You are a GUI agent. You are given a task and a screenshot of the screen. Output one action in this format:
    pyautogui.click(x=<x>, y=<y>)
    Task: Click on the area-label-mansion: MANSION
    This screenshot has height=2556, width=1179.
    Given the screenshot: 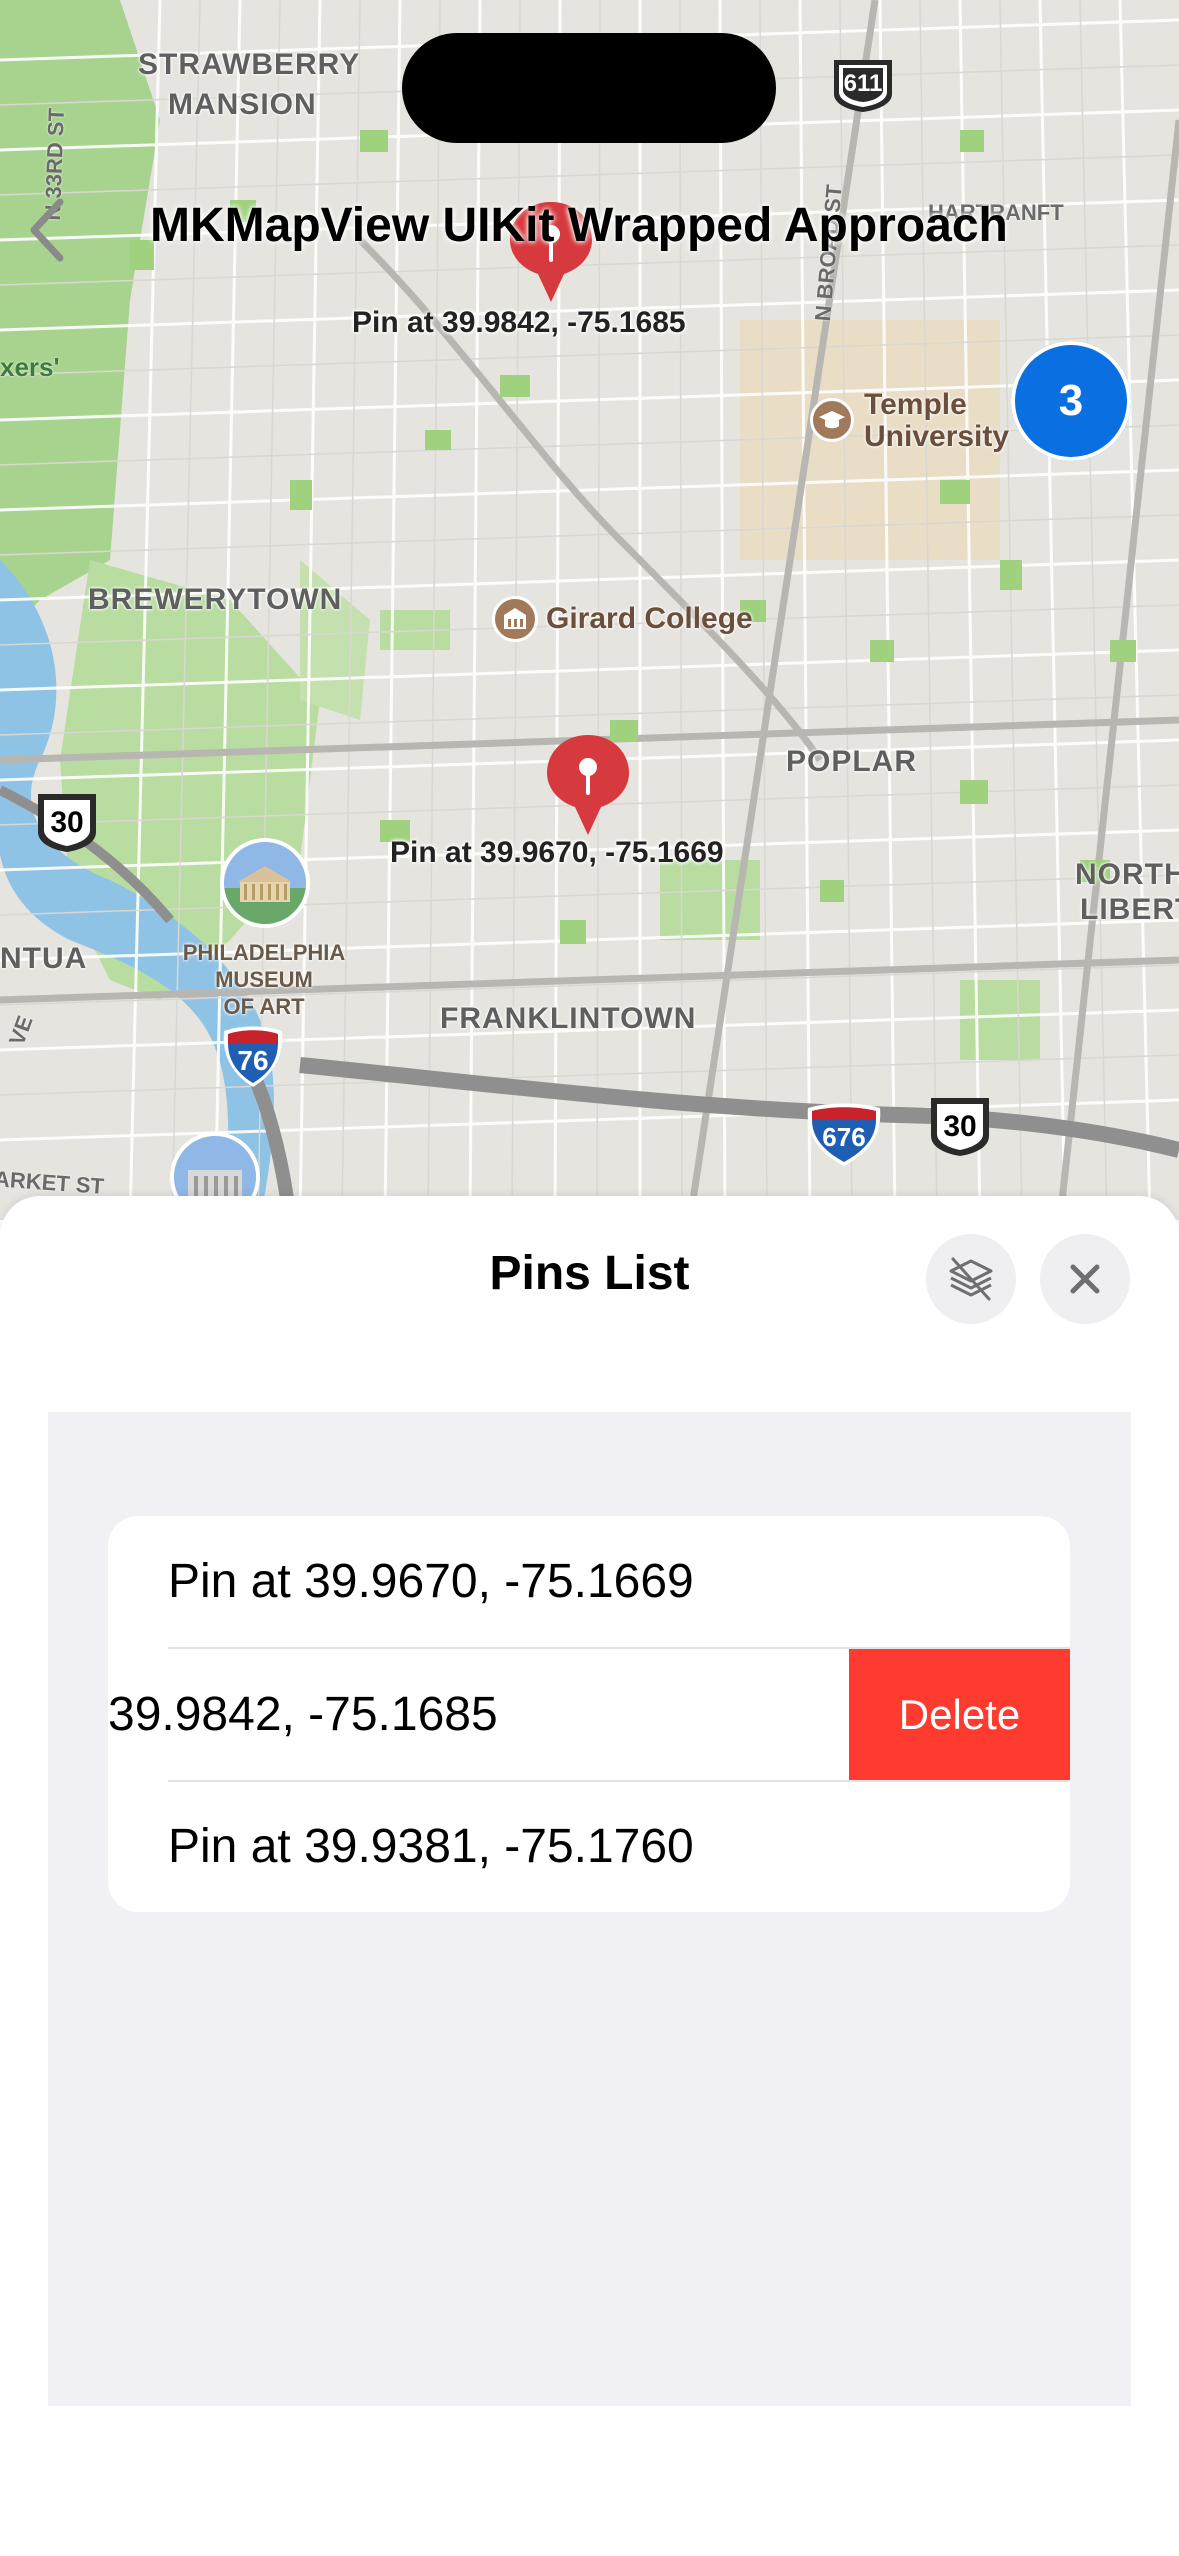 What is the action you would take?
    pyautogui.click(x=242, y=104)
    